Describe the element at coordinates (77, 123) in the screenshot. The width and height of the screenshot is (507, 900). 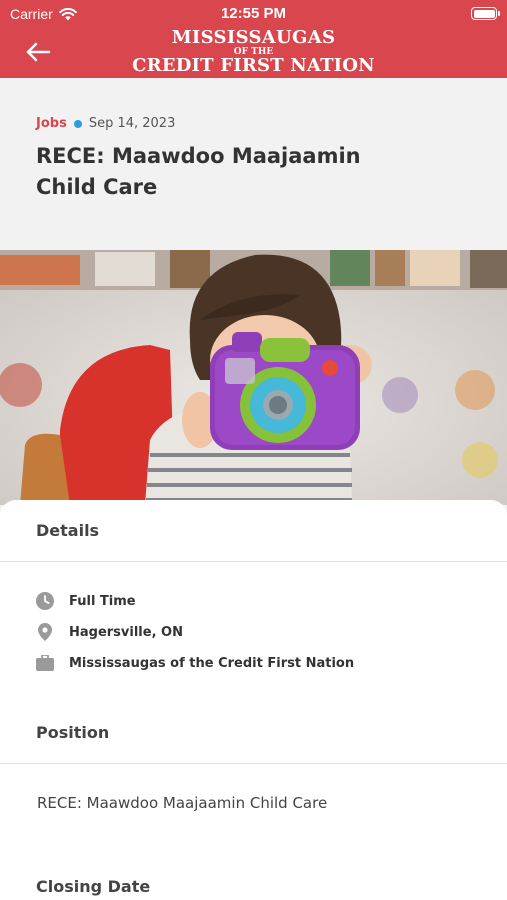
I see `separator-dot` at that location.